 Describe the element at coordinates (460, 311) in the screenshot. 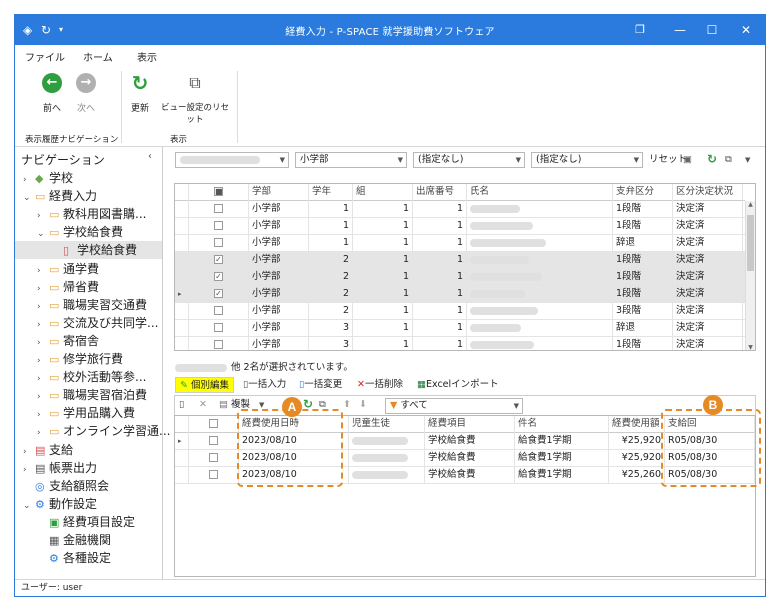

I see `table-row: 小学部 2 1 1 3段階 決定済` at that location.